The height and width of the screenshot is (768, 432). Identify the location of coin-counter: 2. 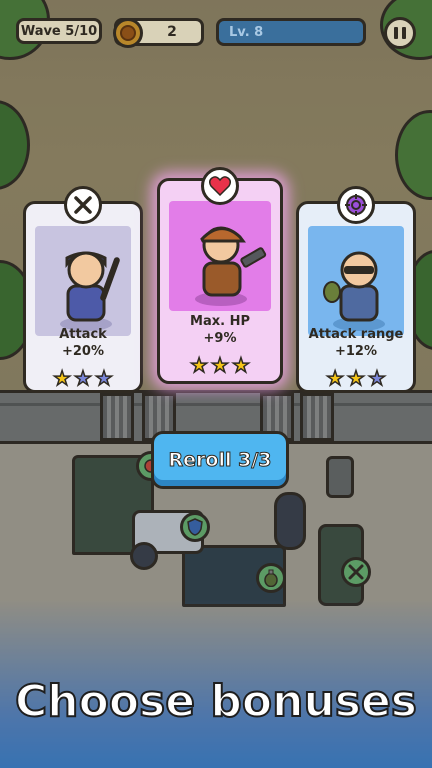
(158, 33).